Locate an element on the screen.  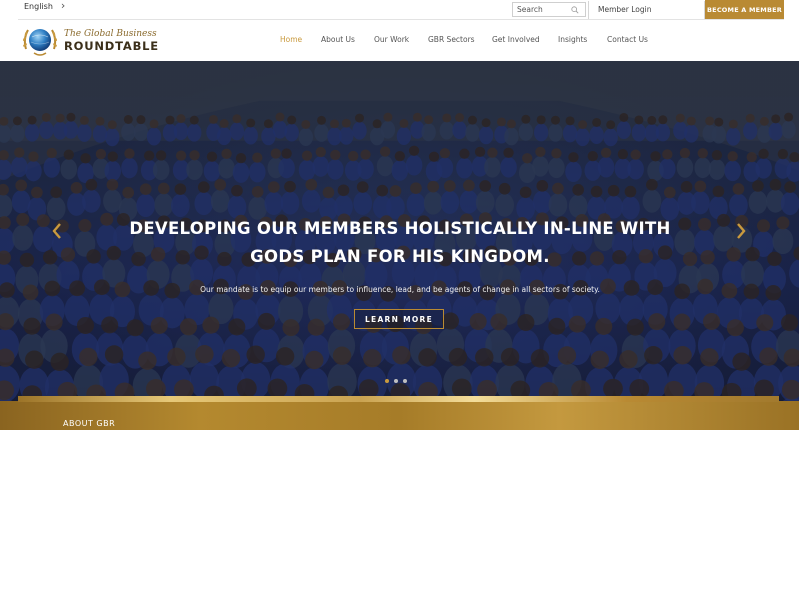
search-icon is located at coordinates (575, 10).